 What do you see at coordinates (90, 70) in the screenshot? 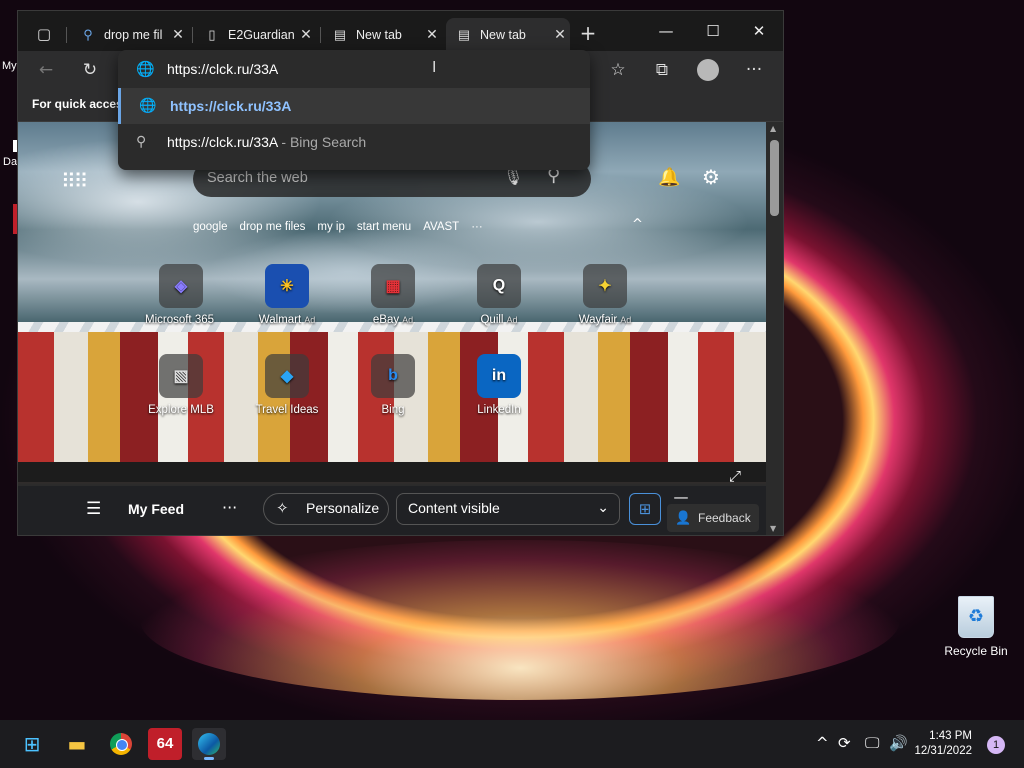
I see `refresh-icon: ↻` at bounding box center [90, 70].